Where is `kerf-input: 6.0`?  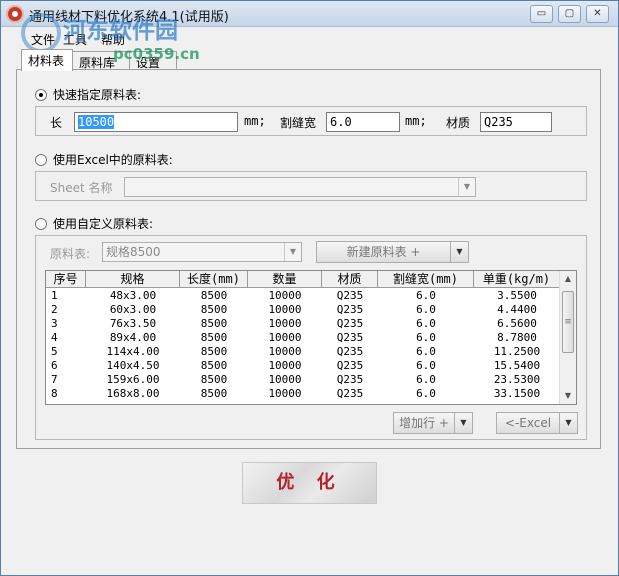 kerf-input: 6.0 is located at coordinates (363, 122).